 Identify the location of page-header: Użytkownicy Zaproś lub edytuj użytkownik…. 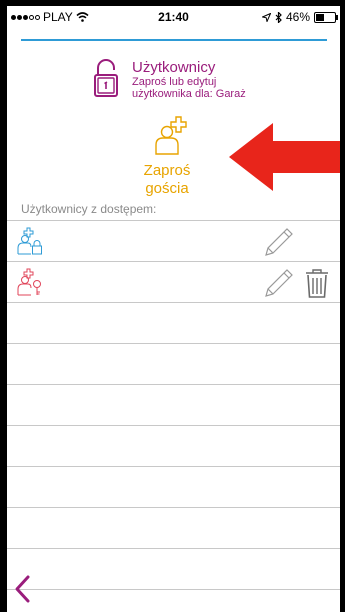
(213, 80).